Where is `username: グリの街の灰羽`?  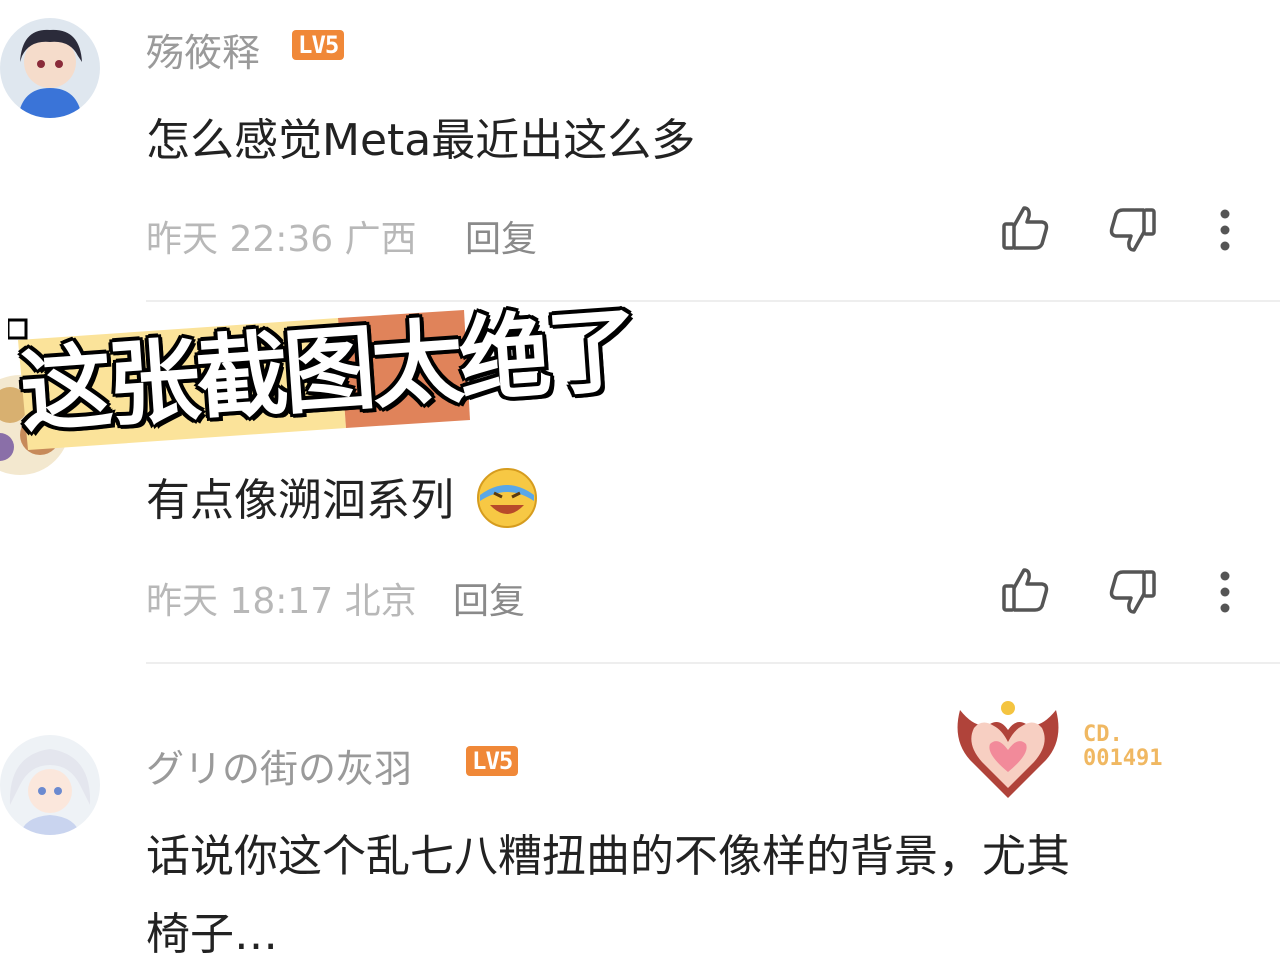
username: グリの街の灰羽 is located at coordinates (279, 765).